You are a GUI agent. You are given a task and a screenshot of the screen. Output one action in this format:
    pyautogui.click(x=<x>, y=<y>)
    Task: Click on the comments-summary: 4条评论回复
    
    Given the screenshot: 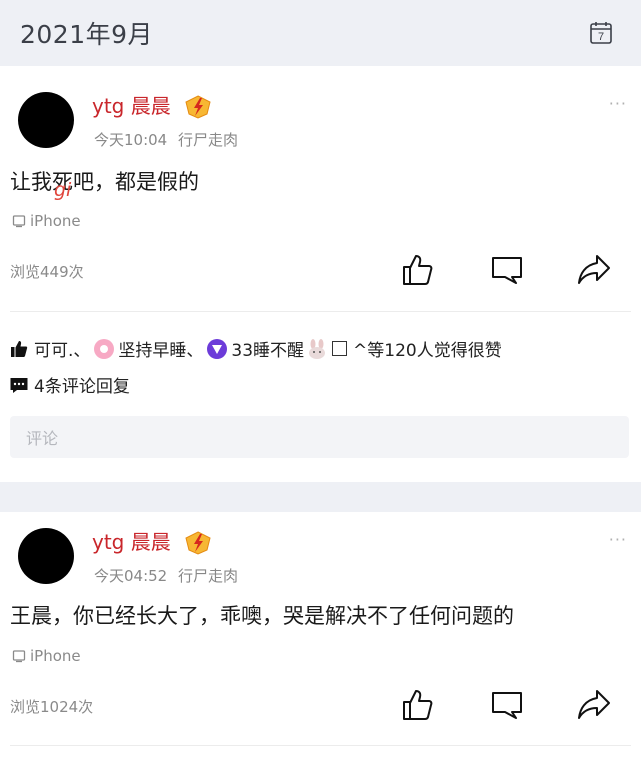 What is the action you would take?
    pyautogui.click(x=70, y=384)
    